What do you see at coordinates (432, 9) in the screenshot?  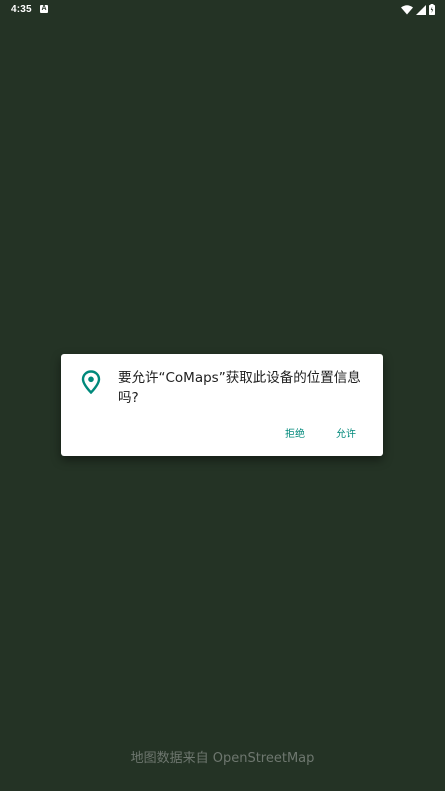 I see `battery-icon` at bounding box center [432, 9].